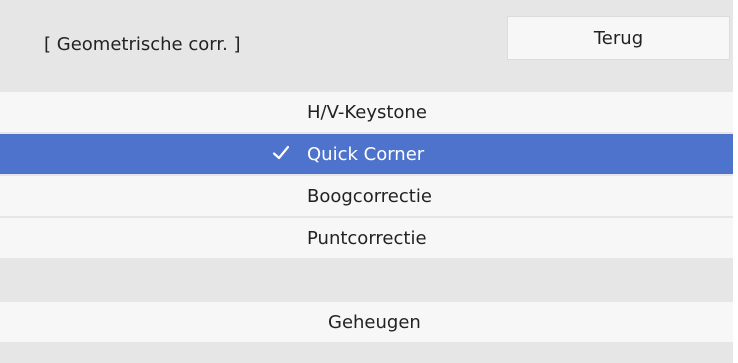 This screenshot has height=363, width=738. I want to click on menu-item-boogcorrectie: Boogcorrectie, so click(366, 196).